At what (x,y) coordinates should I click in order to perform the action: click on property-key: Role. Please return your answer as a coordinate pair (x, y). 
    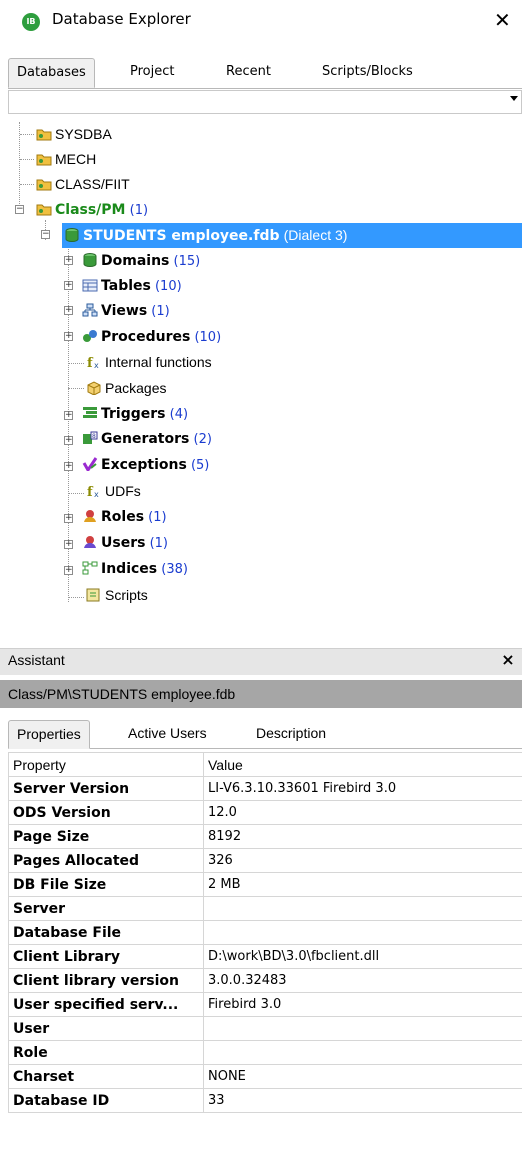
    Looking at the image, I should click on (106, 1052).